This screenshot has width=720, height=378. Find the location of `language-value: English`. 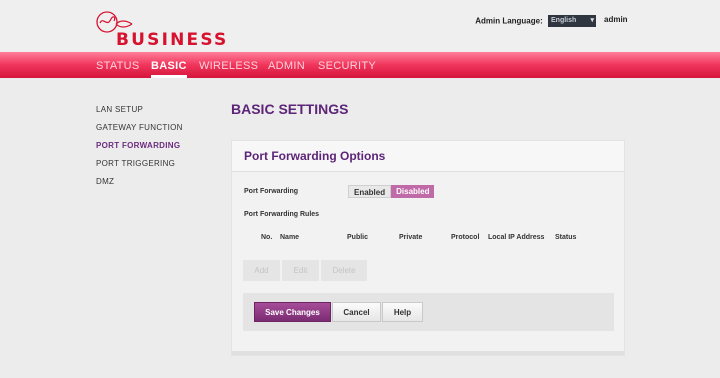

language-value: English is located at coordinates (564, 20).